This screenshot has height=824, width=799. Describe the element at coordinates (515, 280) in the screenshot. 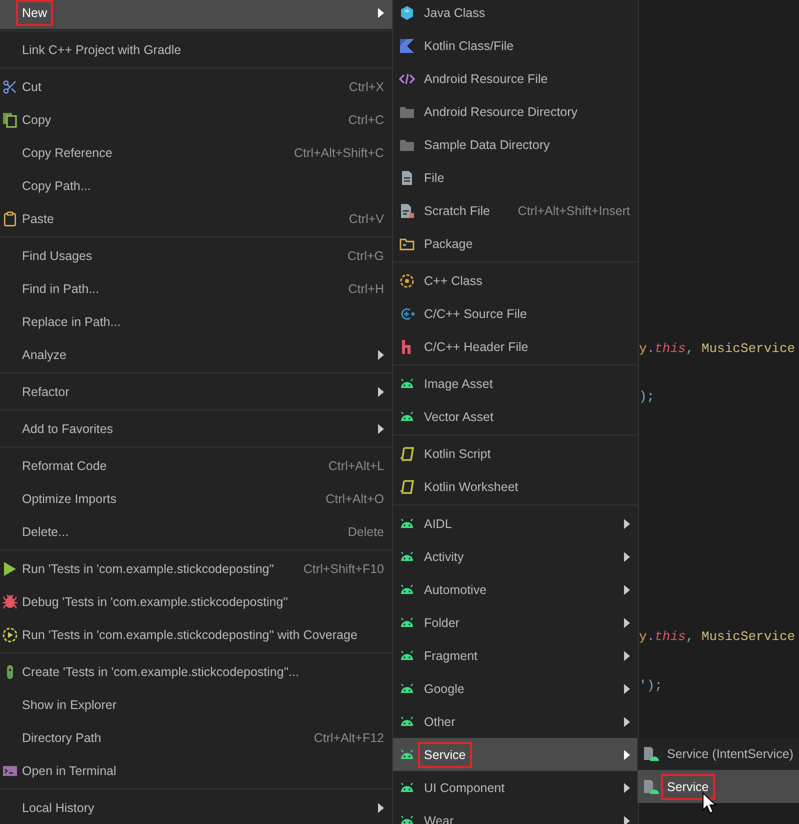

I see `menu-item: C++ Class` at that location.